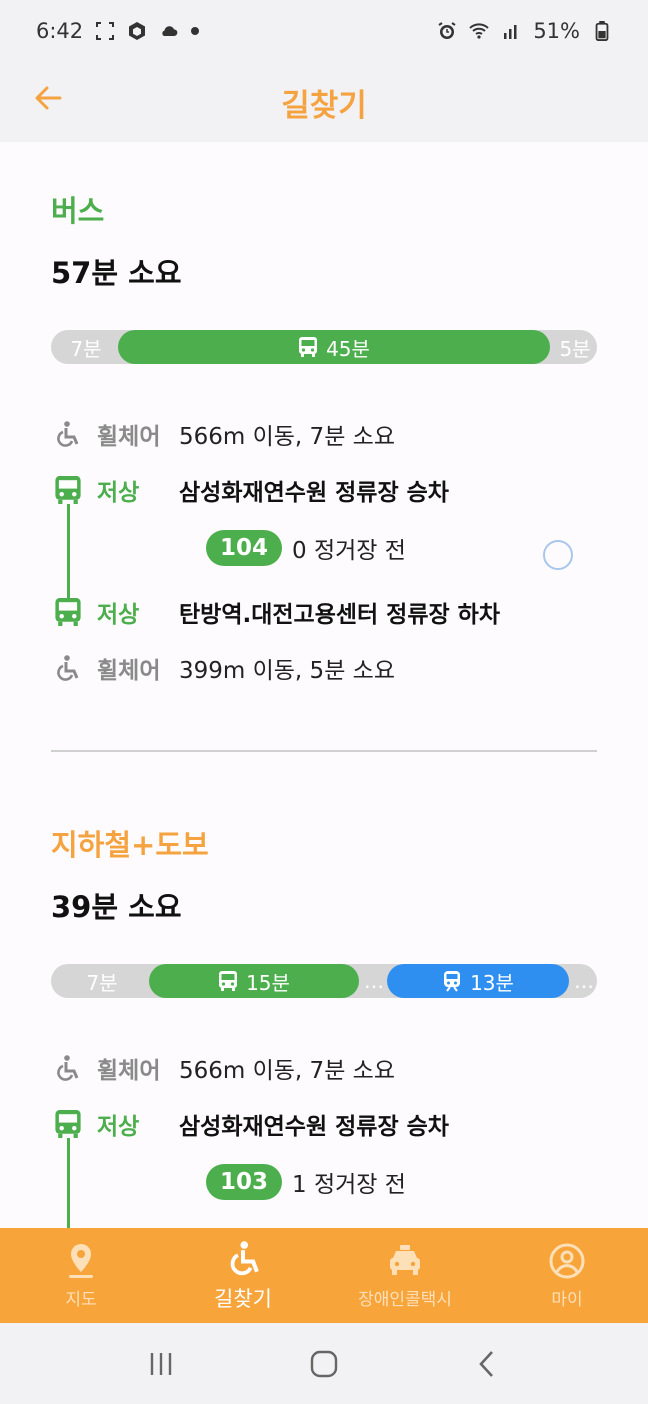 This screenshot has height=1404, width=648. What do you see at coordinates (452, 981) in the screenshot?
I see `subway-icon` at bounding box center [452, 981].